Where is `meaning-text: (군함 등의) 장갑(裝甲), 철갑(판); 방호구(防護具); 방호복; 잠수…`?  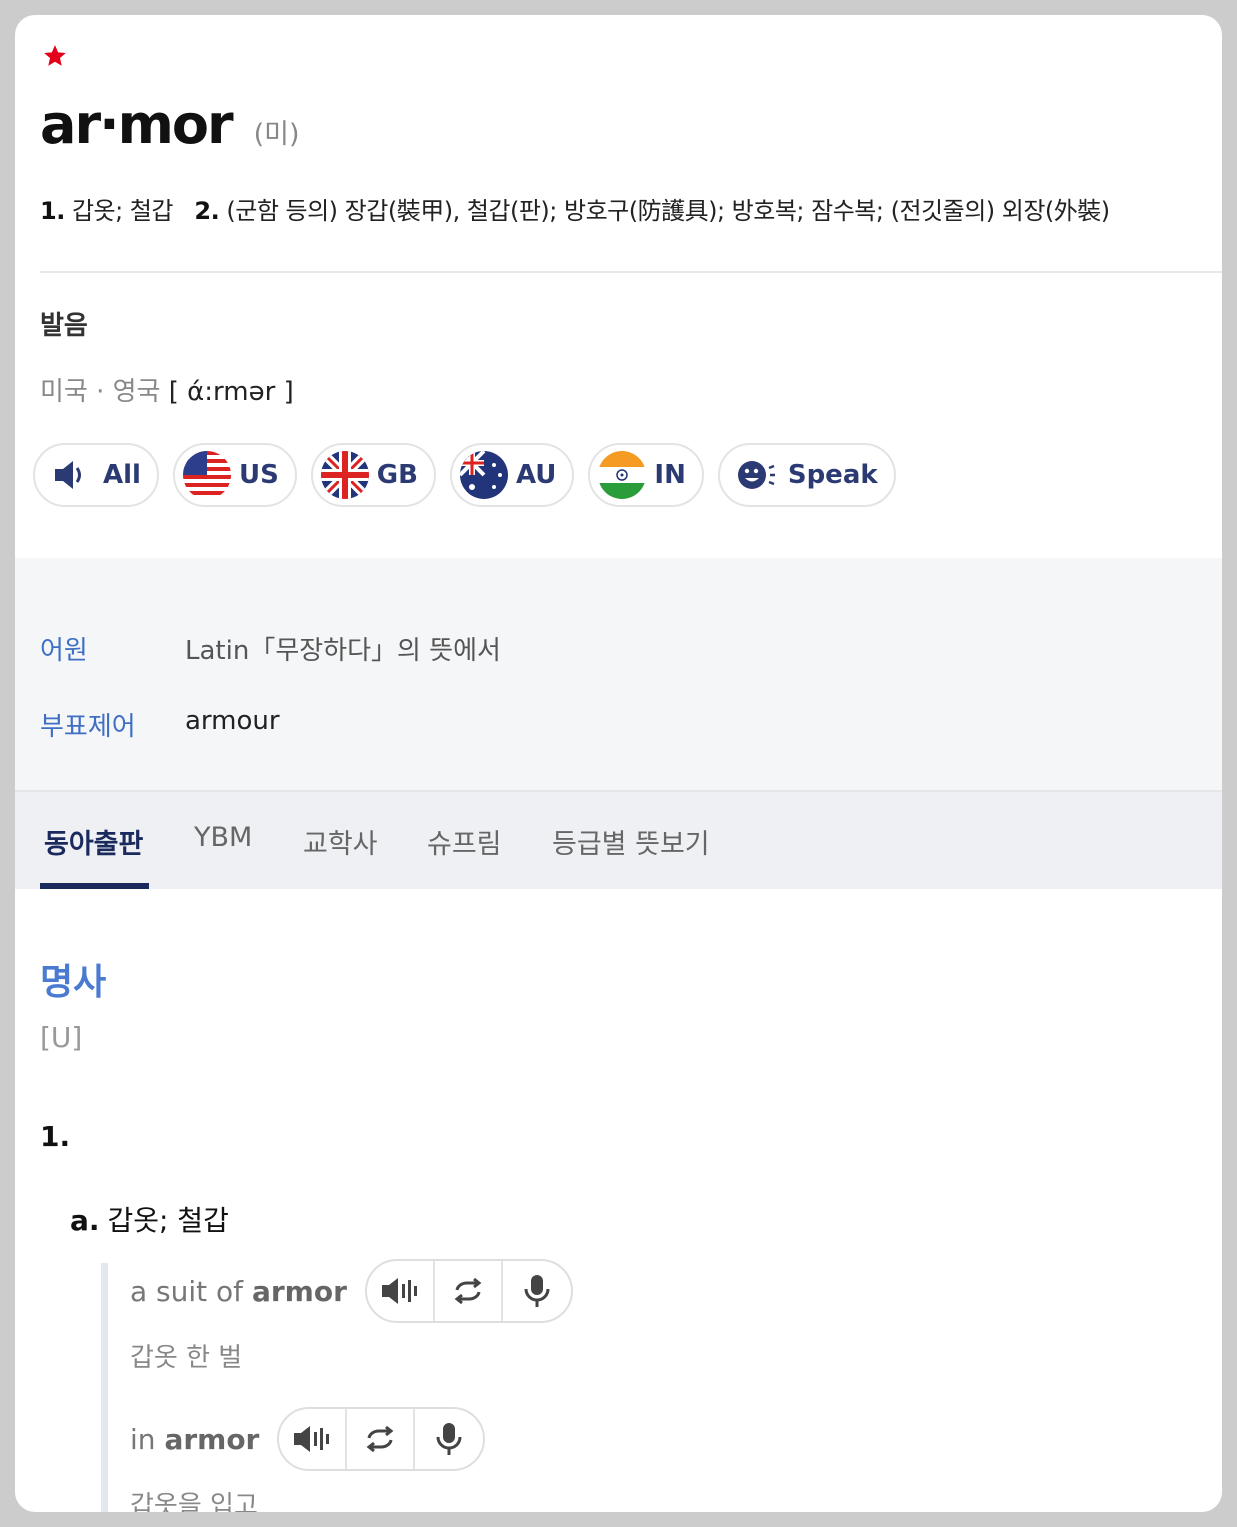
meaning-text: (군함 등의) 장갑(裝甲), 철갑(판); 방호구(防護具); 방호복; 잠수… is located at coordinates (668, 211).